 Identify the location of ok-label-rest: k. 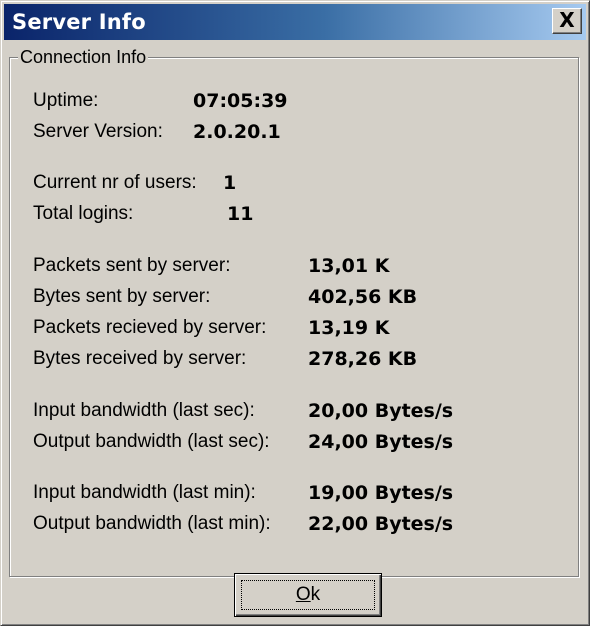
(315, 594).